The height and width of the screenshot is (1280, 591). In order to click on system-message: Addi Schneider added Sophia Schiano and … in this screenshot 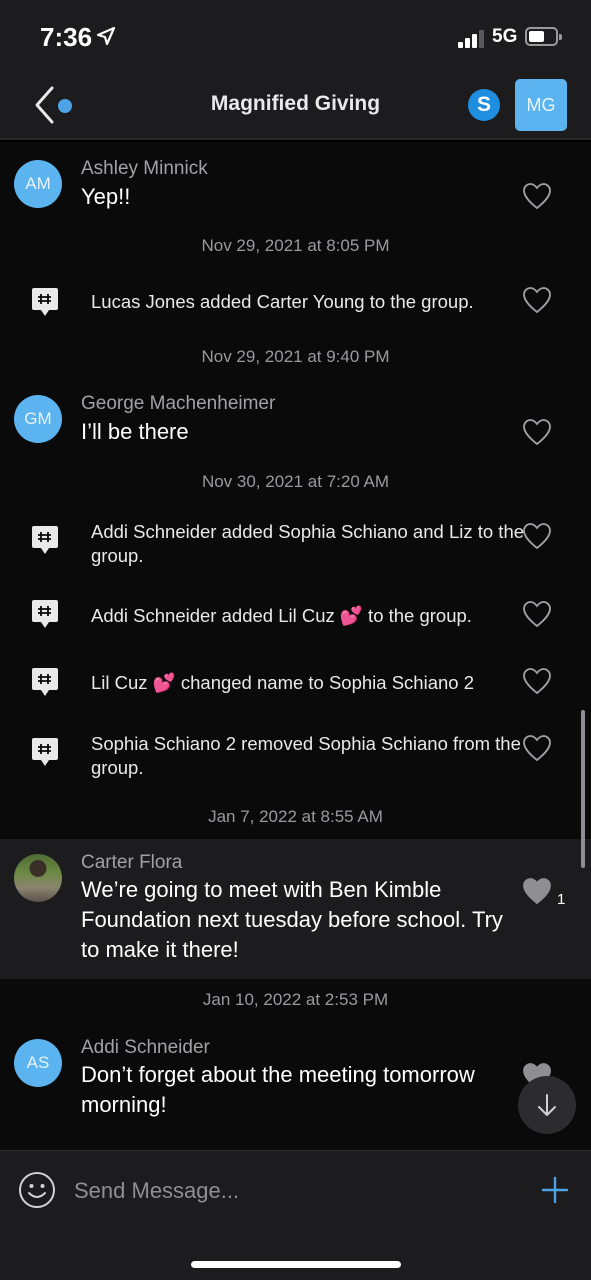, I will do `click(295, 544)`.